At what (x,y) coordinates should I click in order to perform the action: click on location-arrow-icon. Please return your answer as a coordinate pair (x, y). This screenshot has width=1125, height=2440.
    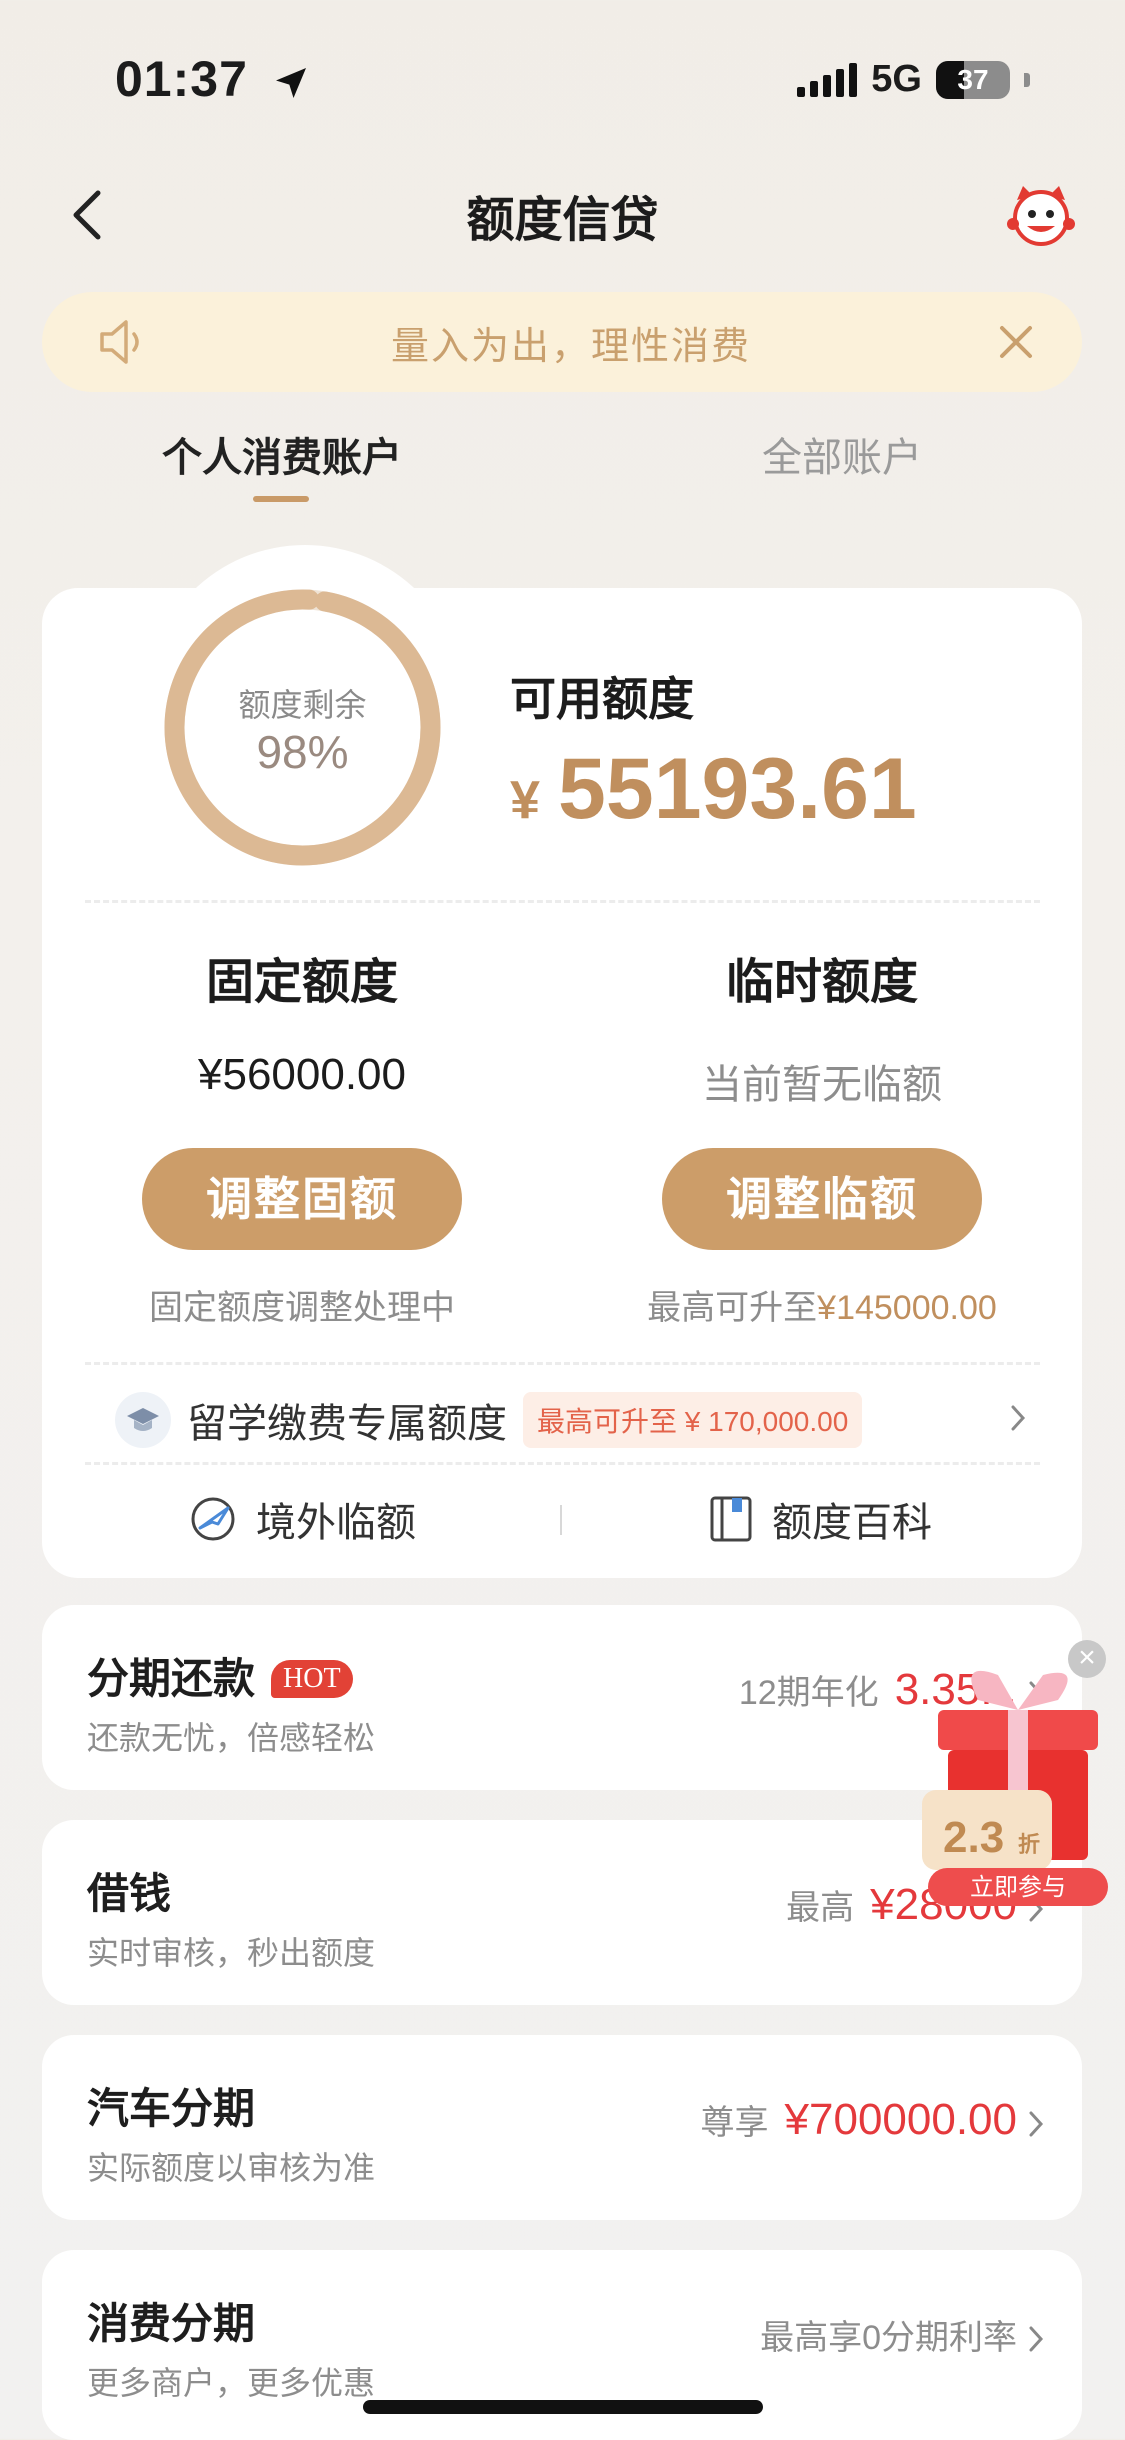
    Looking at the image, I should click on (290, 82).